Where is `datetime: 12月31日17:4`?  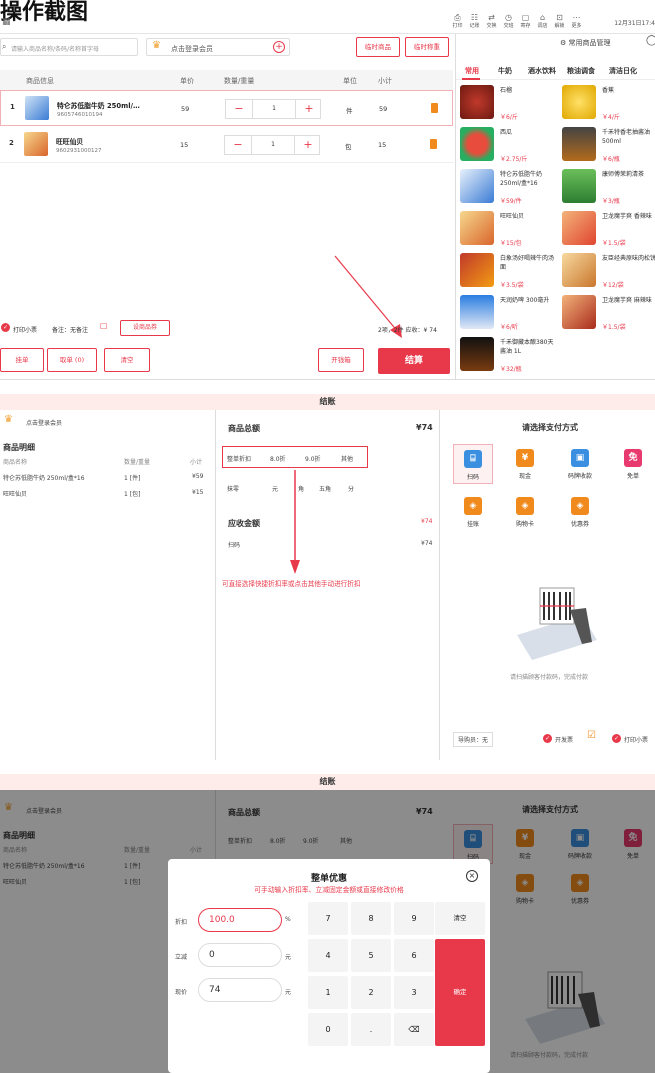
datetime: 12月31日17:4 is located at coordinates (634, 23).